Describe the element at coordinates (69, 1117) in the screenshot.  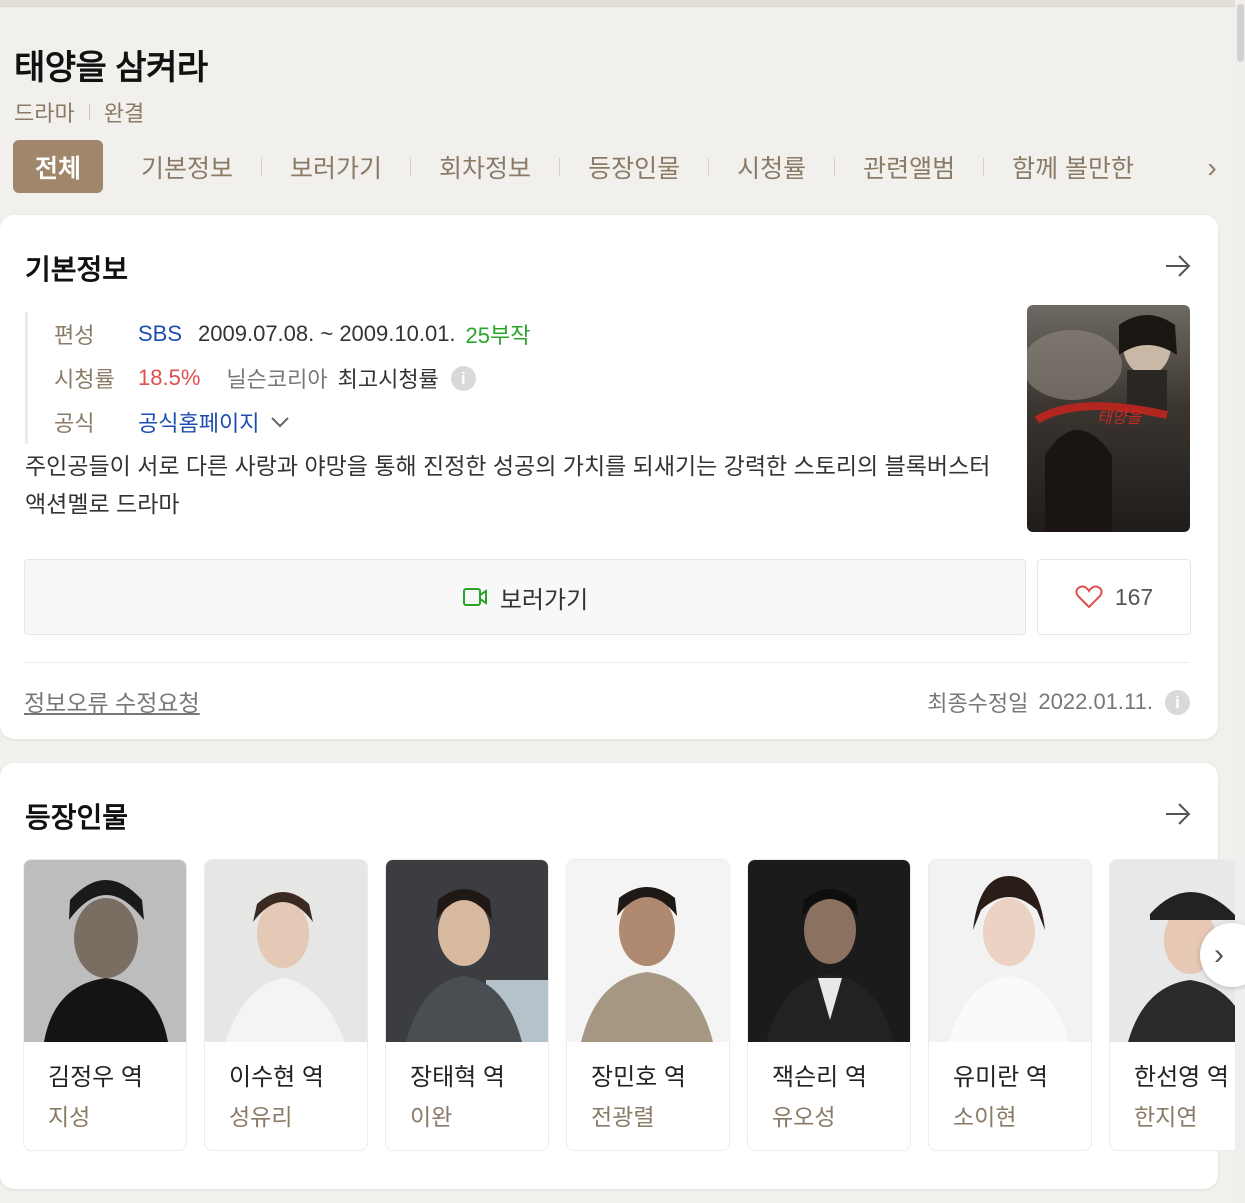
I see `cast-actor: 지성` at that location.